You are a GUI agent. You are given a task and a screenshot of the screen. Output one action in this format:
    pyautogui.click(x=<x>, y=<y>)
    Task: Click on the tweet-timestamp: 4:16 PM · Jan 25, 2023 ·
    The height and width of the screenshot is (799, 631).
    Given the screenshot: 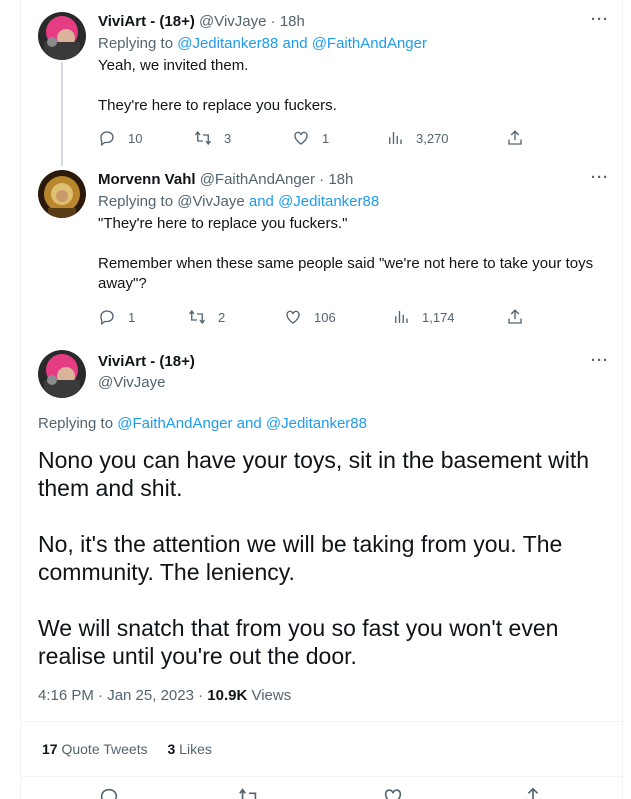 What is the action you would take?
    pyautogui.click(x=122, y=695)
    